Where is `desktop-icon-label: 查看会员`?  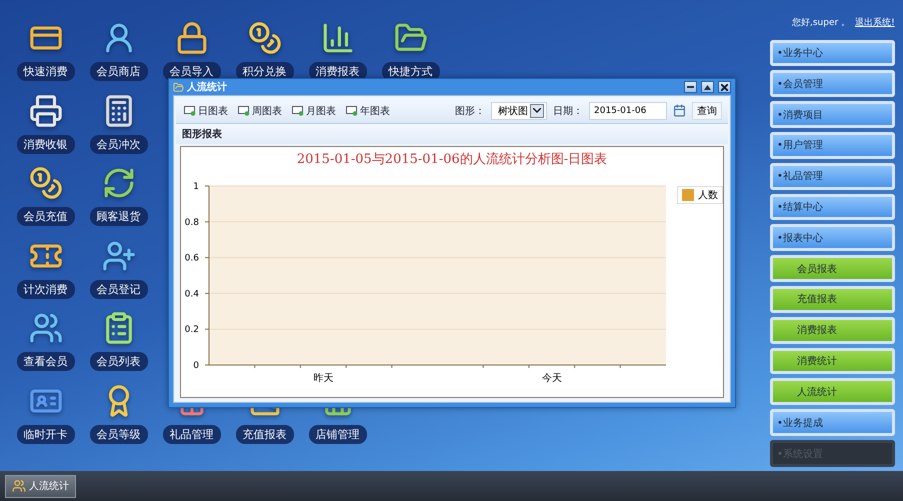 desktop-icon-label: 查看会员 is located at coordinates (45, 362).